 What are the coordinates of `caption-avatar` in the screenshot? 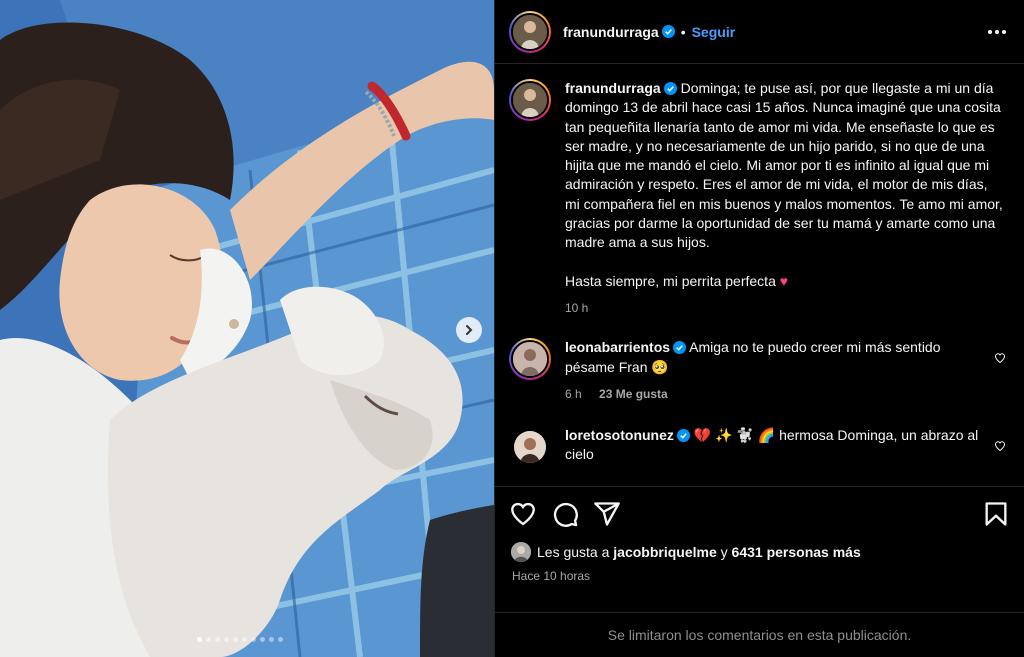 It's located at (530, 100).